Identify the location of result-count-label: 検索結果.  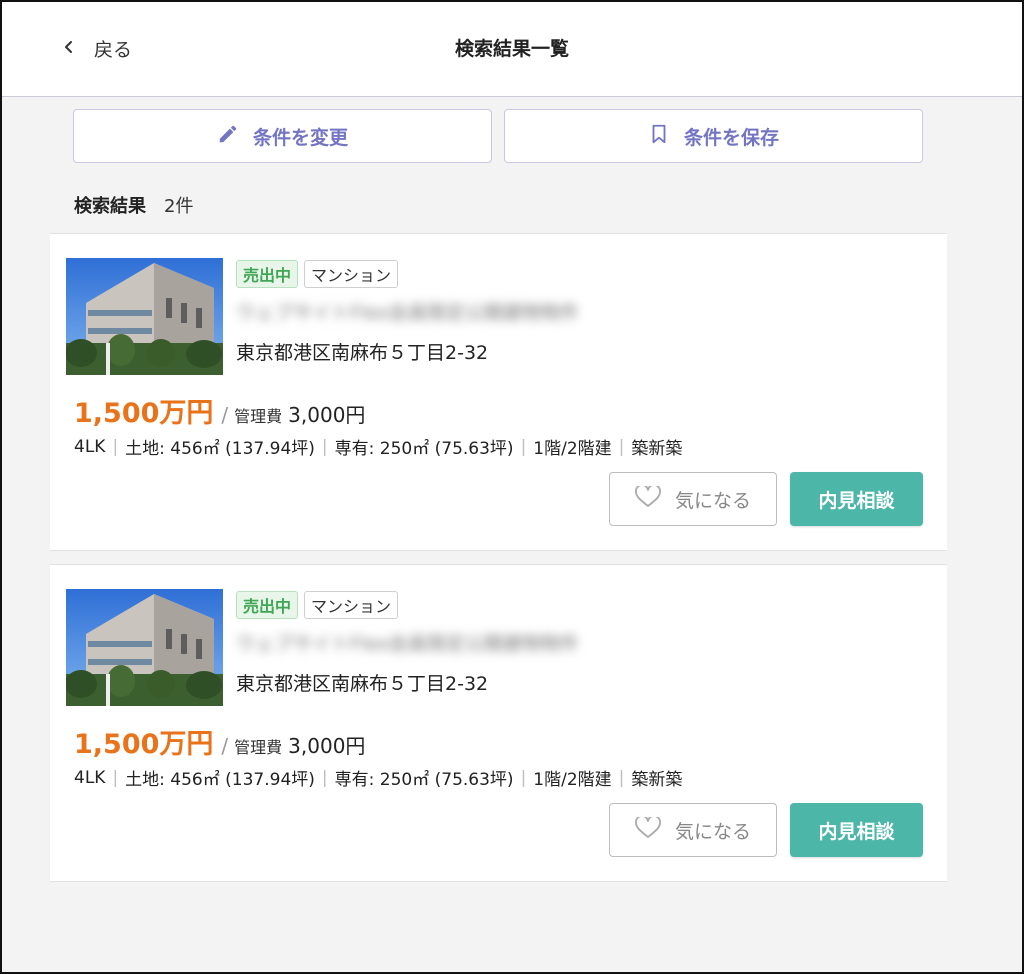
(110, 206).